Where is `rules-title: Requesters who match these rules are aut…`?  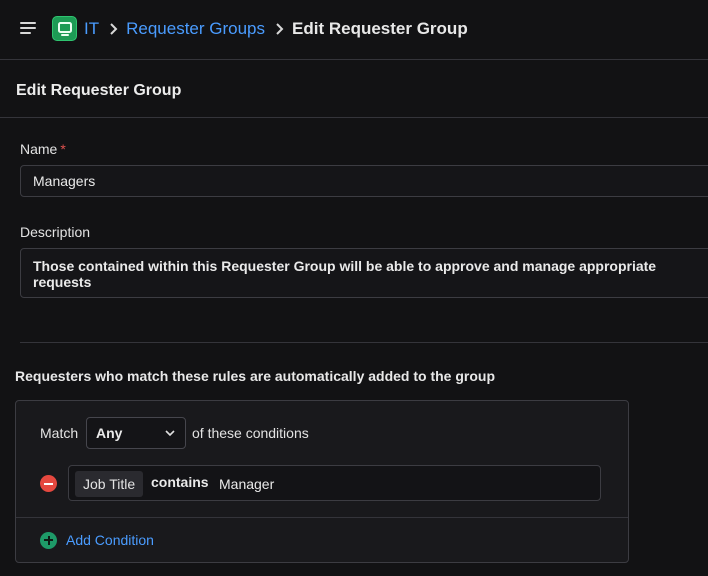
rules-title: Requesters who match these rules are aut… is located at coordinates (255, 376).